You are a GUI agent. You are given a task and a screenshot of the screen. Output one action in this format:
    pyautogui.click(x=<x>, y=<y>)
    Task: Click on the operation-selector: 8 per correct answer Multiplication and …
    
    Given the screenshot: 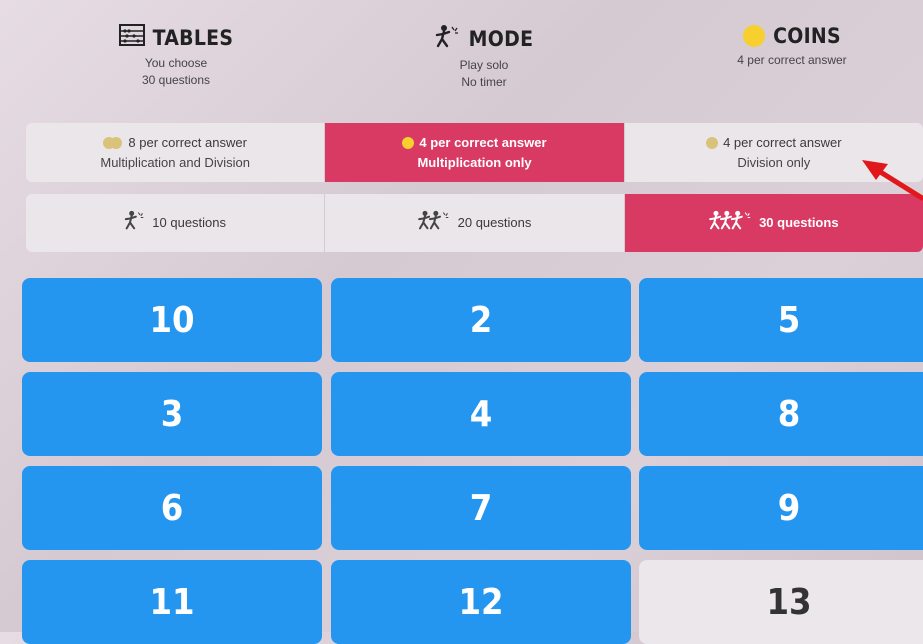 What is the action you would take?
    pyautogui.click(x=474, y=152)
    